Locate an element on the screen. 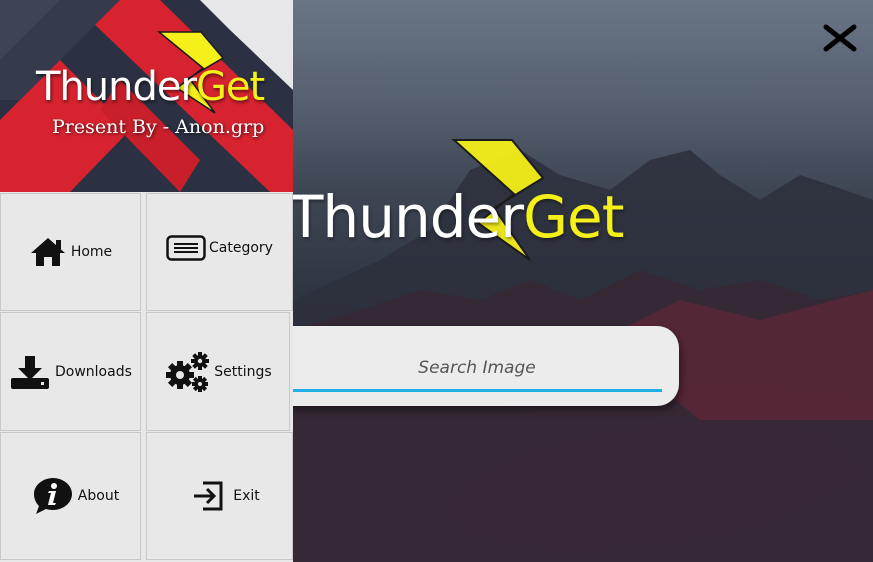  downloads-button: Downloads is located at coordinates (70, 371).